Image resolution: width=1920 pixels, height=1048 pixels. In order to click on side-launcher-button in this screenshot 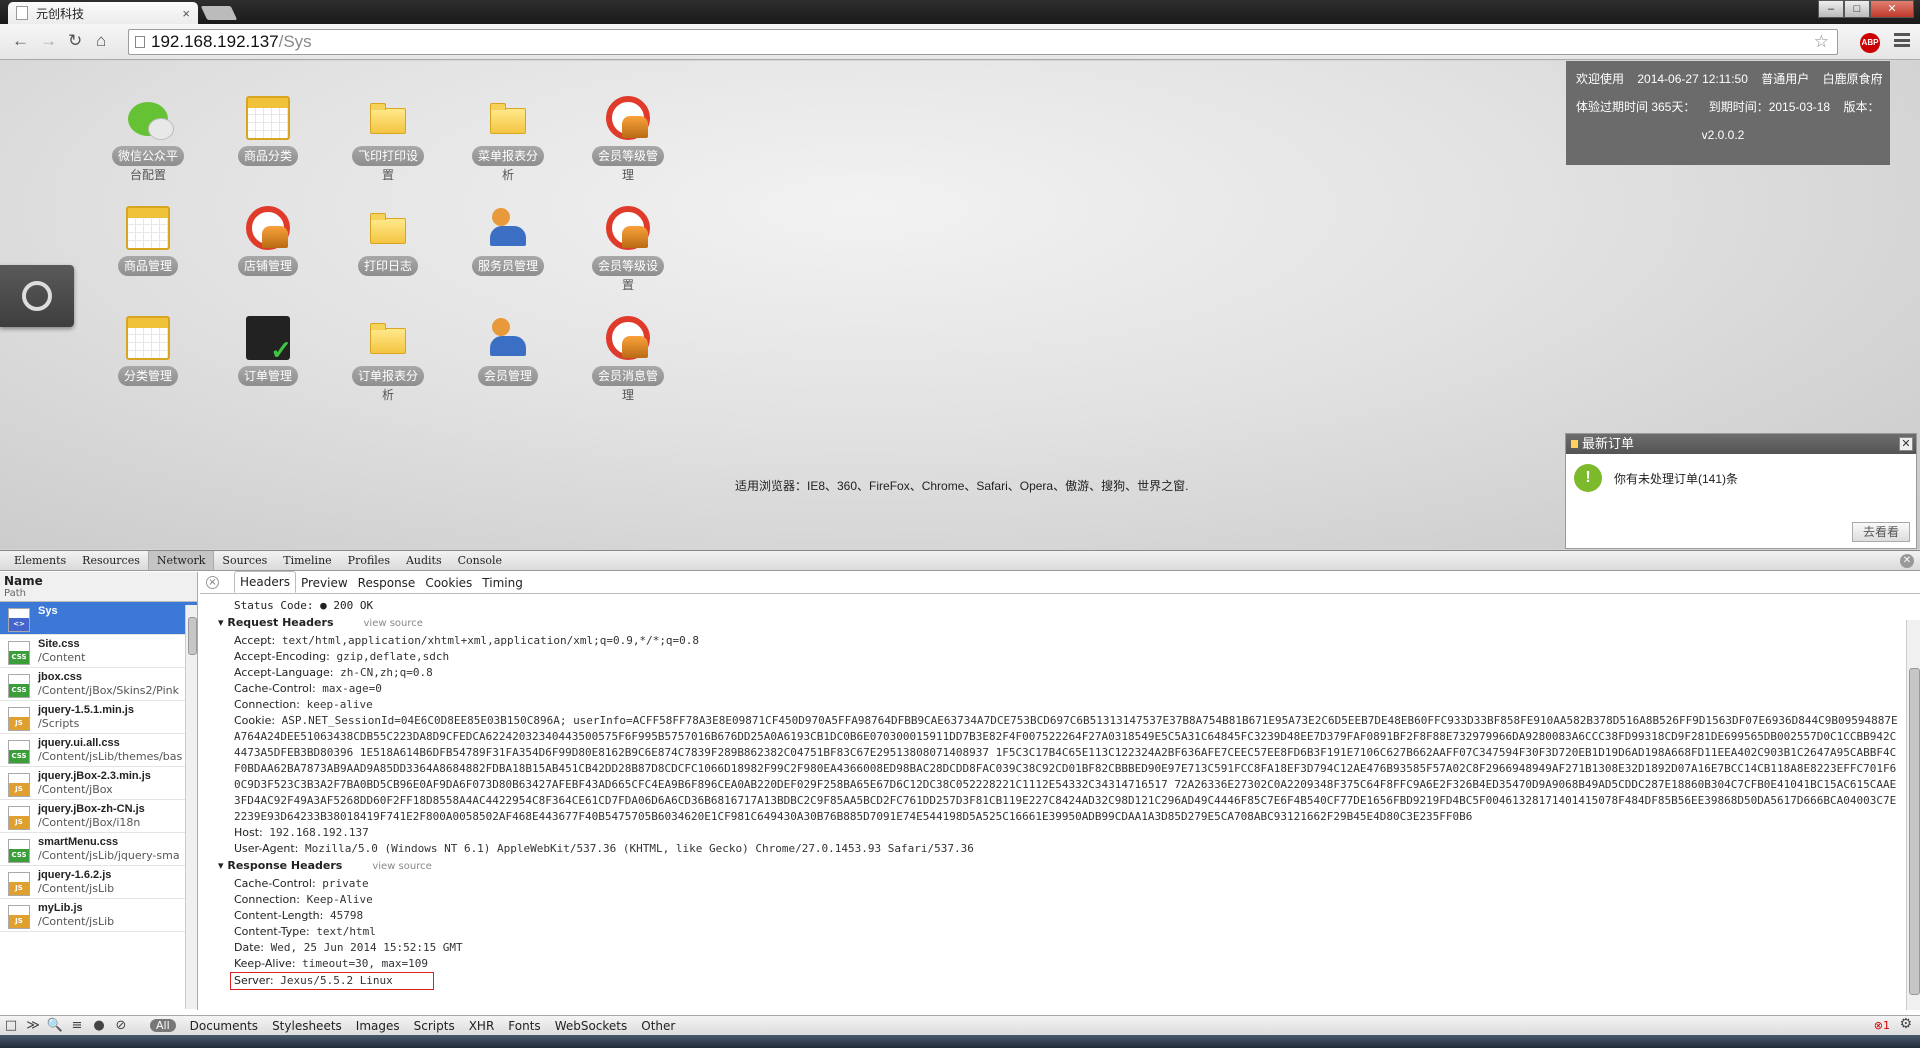, I will do `click(37, 296)`.